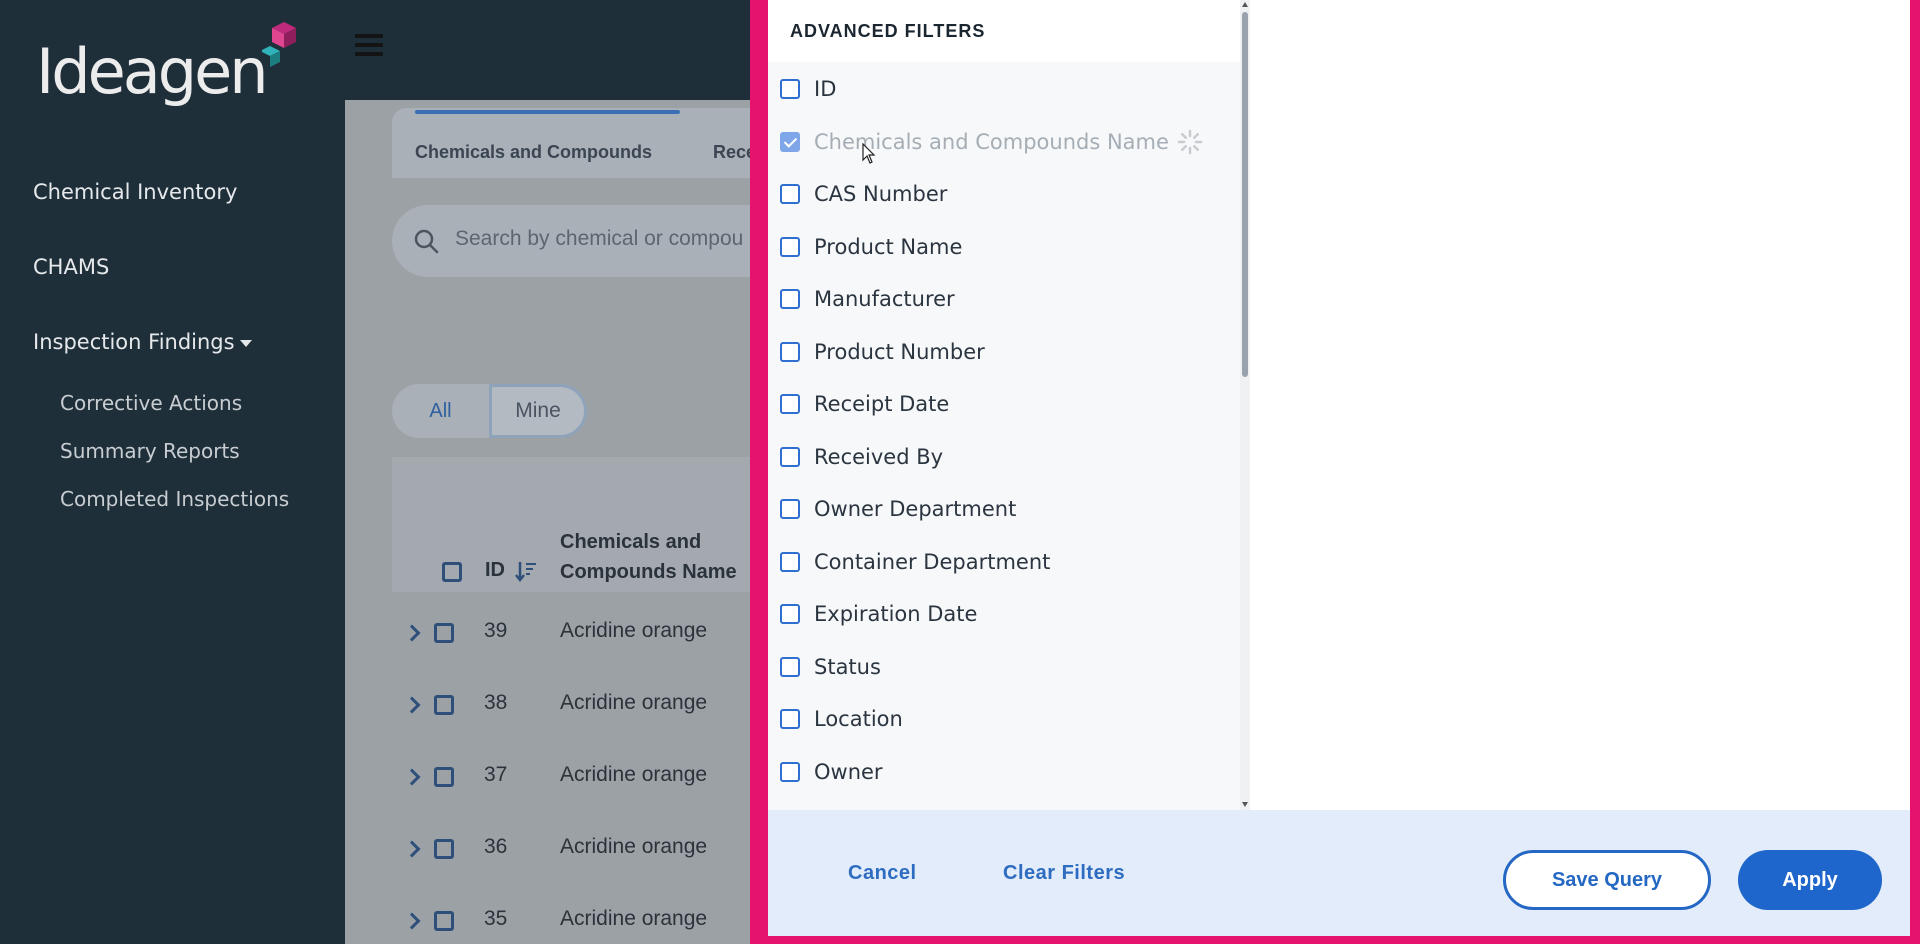  I want to click on filter-option-cas-number: CAS Number, so click(863, 194).